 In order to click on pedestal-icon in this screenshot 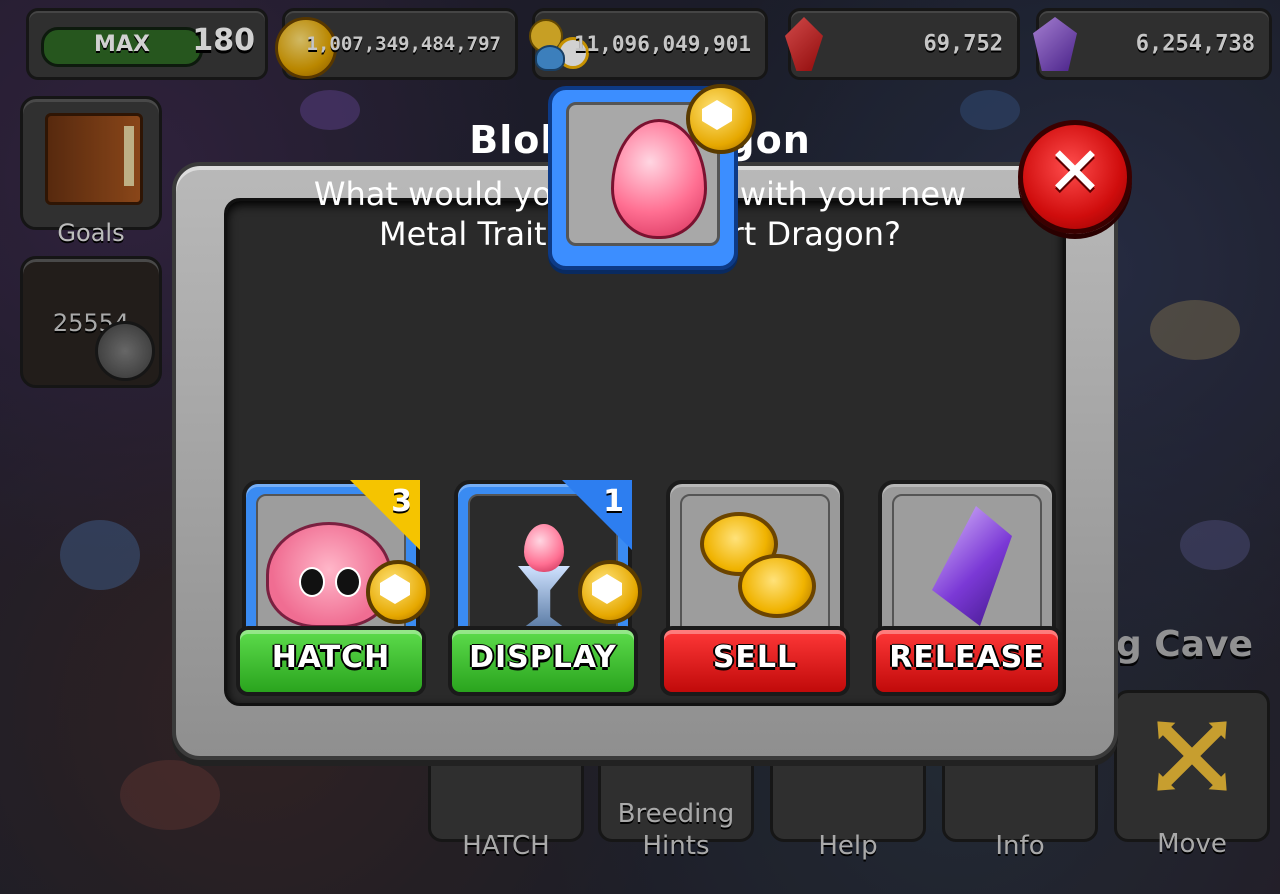, I will do `click(544, 596)`.